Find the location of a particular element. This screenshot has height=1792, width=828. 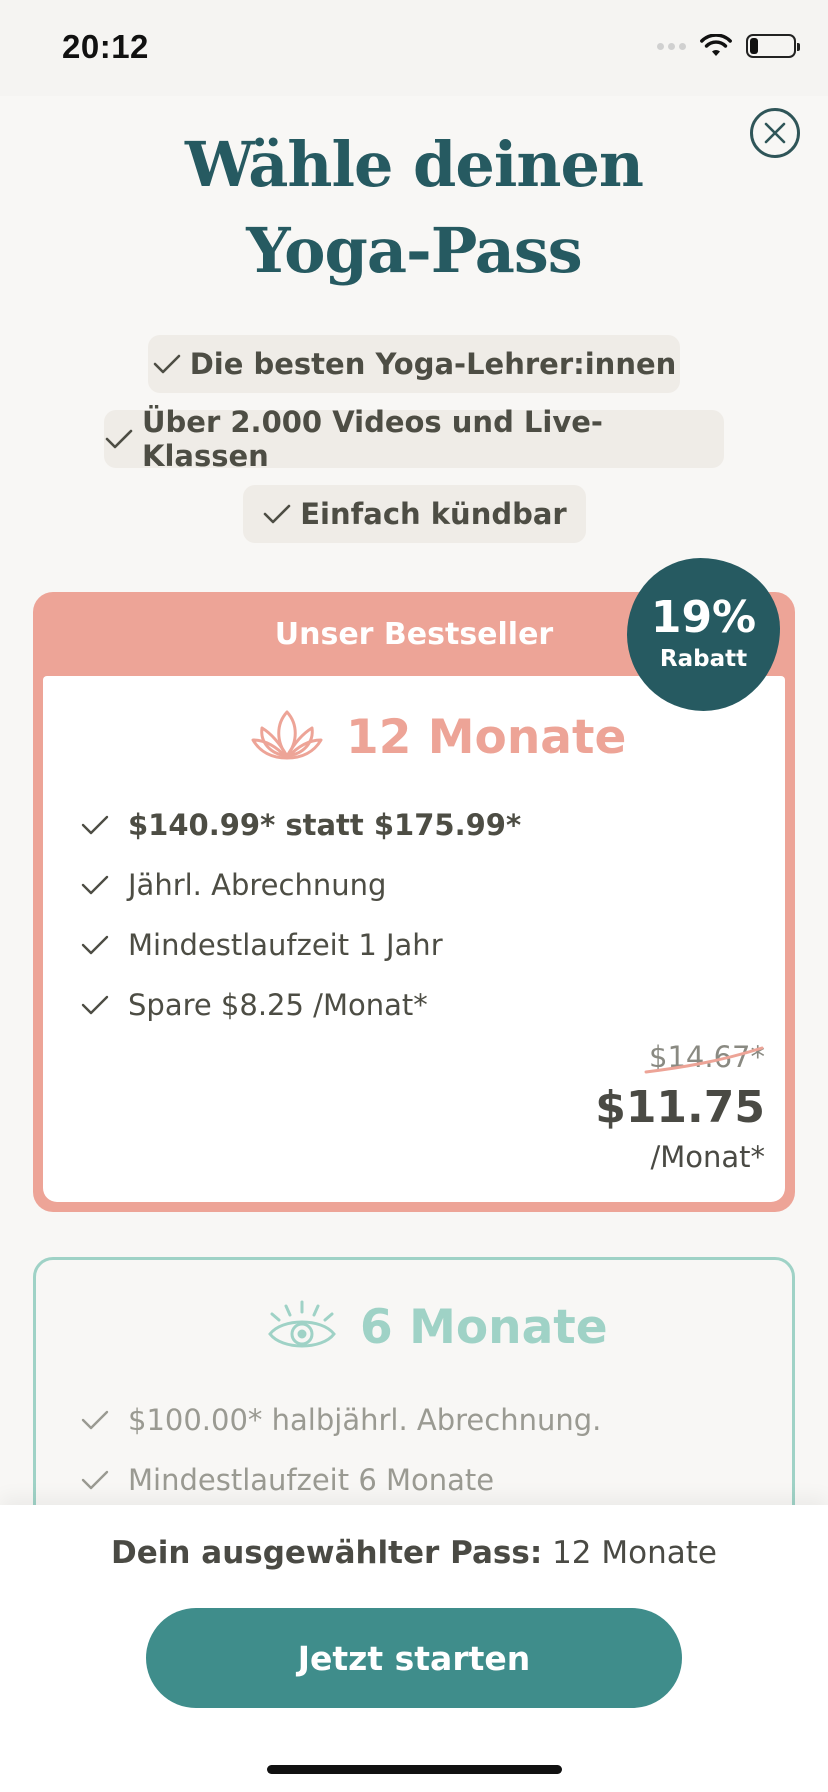

feature-item: Mindestlaufzeit 6 Monate is located at coordinates (340, 1480).